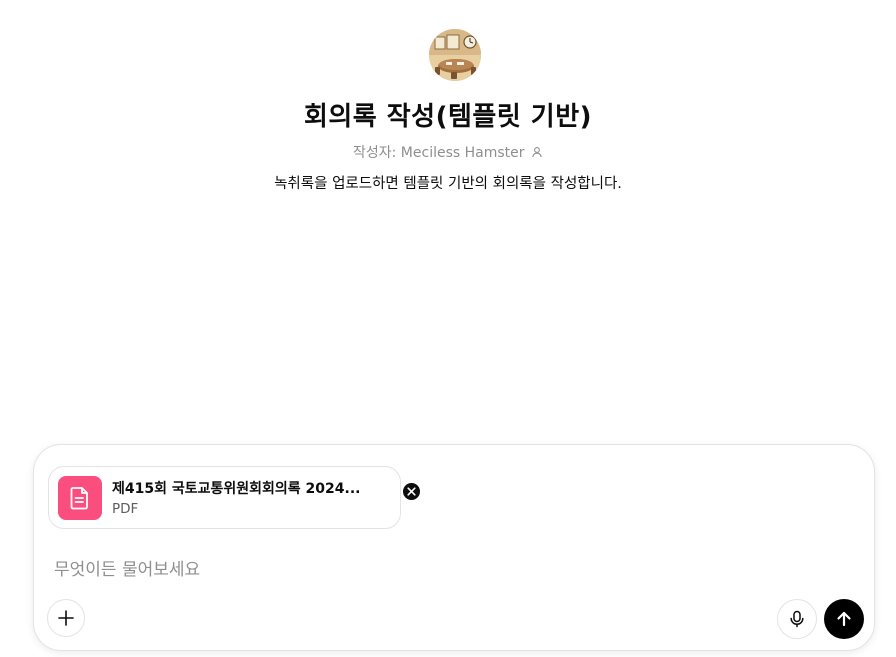 The image size is (896, 657). I want to click on add-attachment-button, so click(66, 618).